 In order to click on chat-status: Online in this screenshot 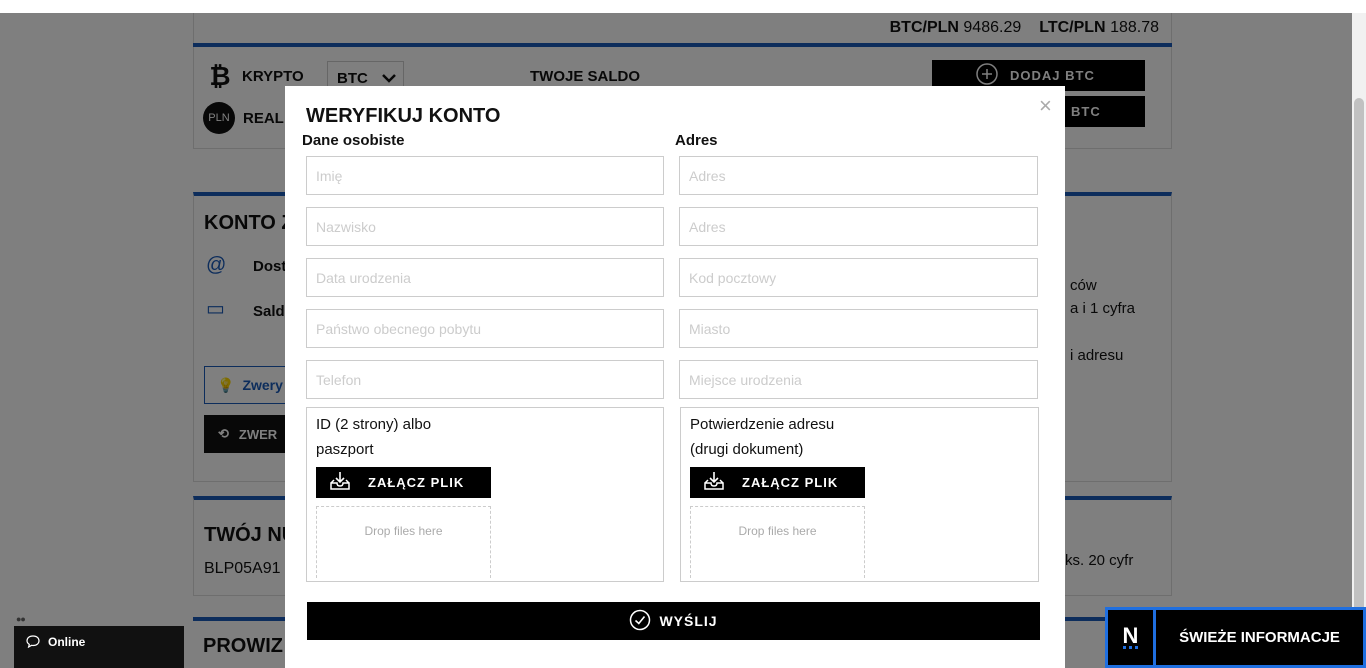, I will do `click(67, 642)`.